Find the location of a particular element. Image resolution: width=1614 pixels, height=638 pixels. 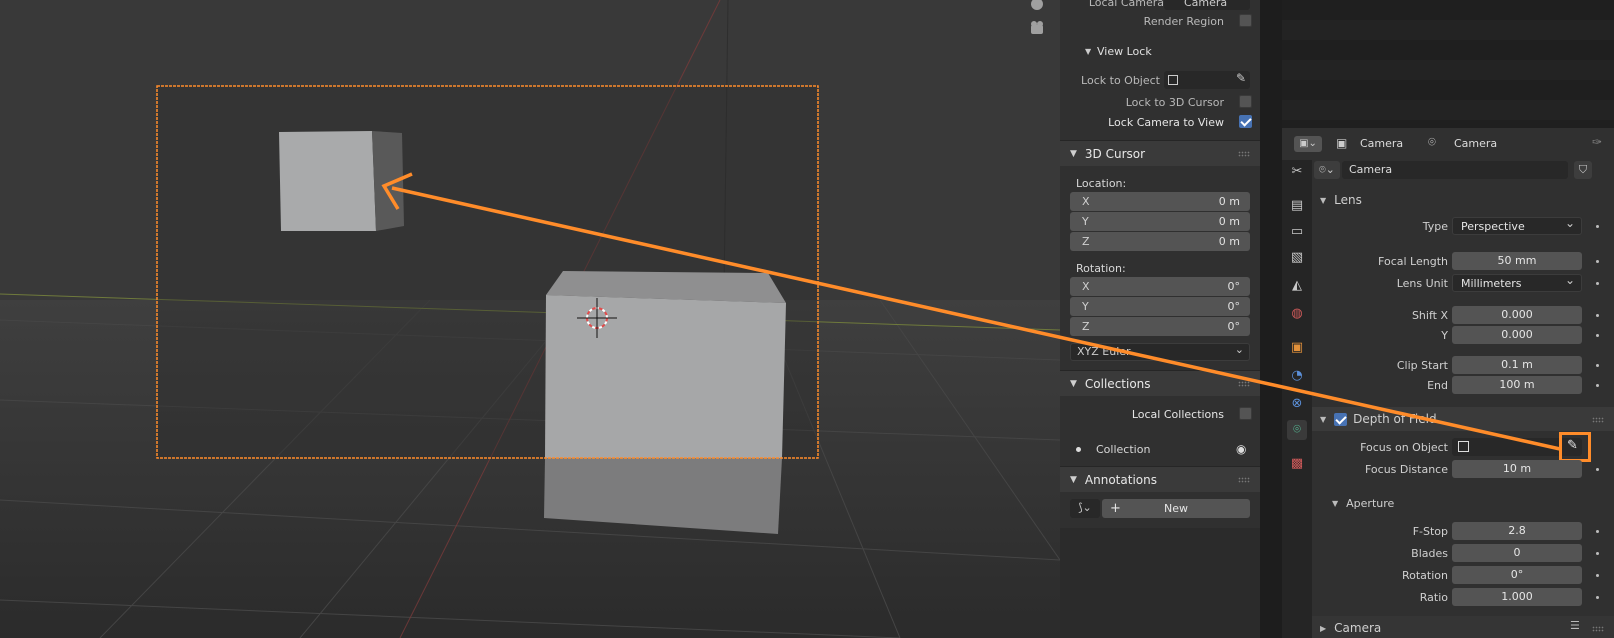

axis-label: Z is located at coordinates (1086, 326).